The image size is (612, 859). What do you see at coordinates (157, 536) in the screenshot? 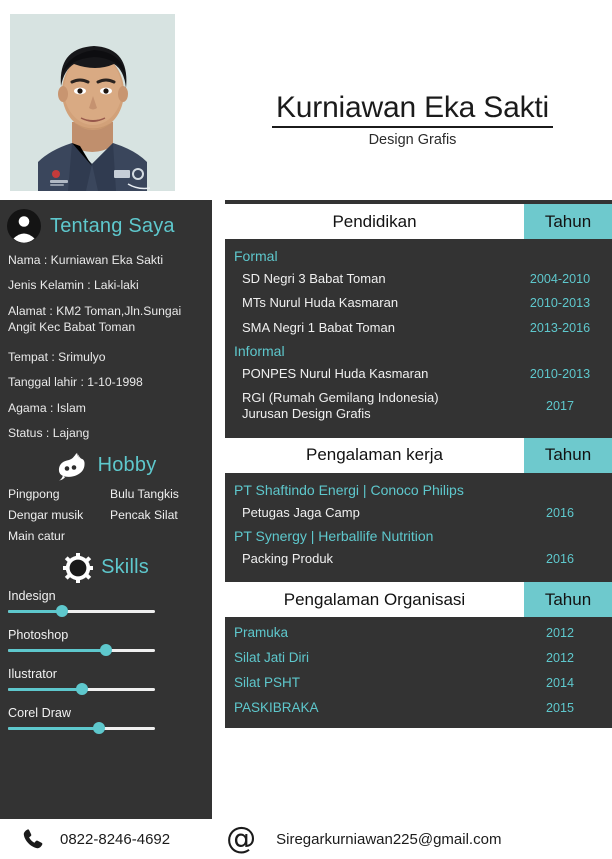
I see `hobby-item-empty` at bounding box center [157, 536].